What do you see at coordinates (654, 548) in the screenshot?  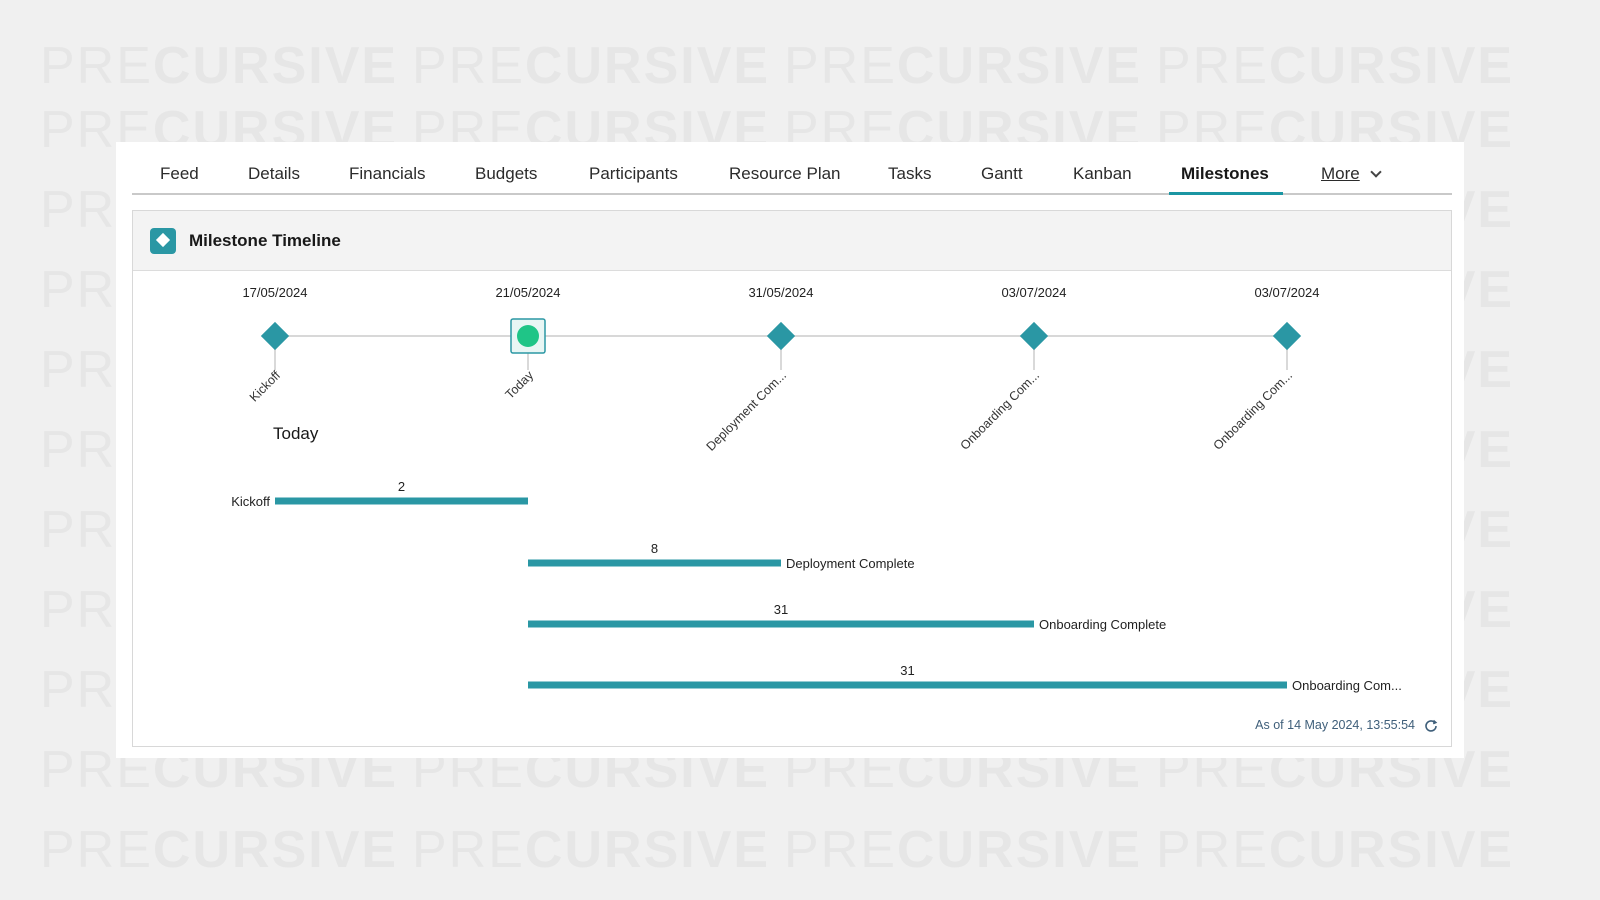 I see `duration-value: 8` at bounding box center [654, 548].